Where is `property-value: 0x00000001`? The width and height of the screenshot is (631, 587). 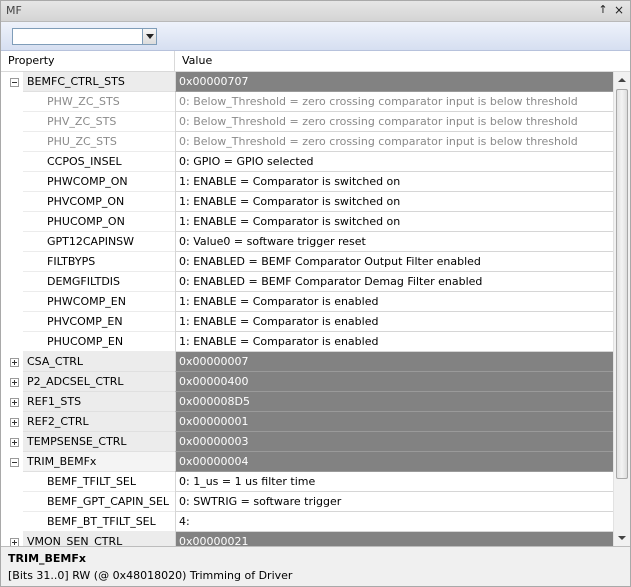
property-value: 0x00000001 is located at coordinates (394, 422).